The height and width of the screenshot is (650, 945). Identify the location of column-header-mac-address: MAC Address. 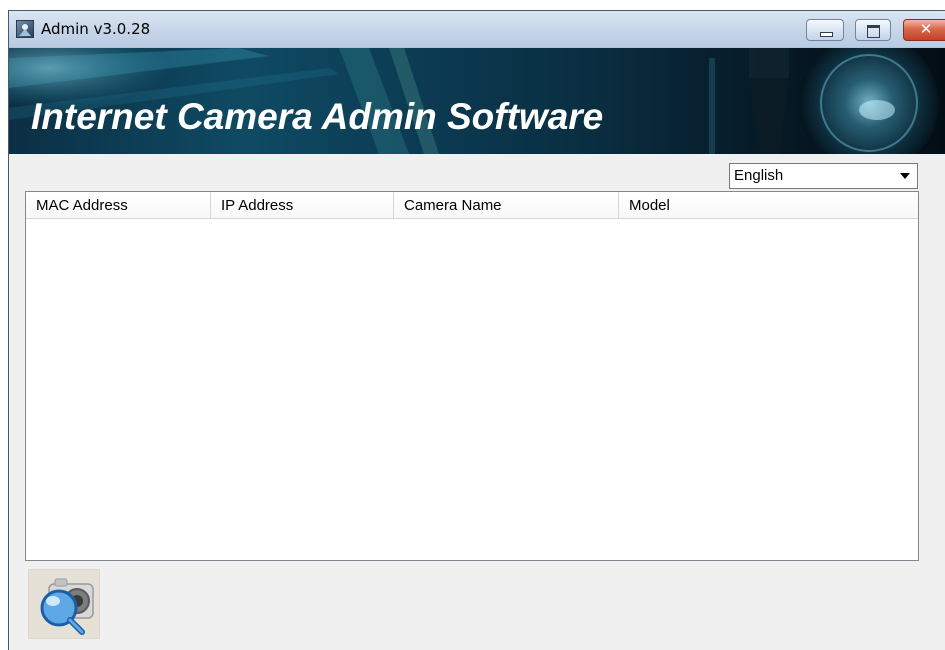
(118, 205).